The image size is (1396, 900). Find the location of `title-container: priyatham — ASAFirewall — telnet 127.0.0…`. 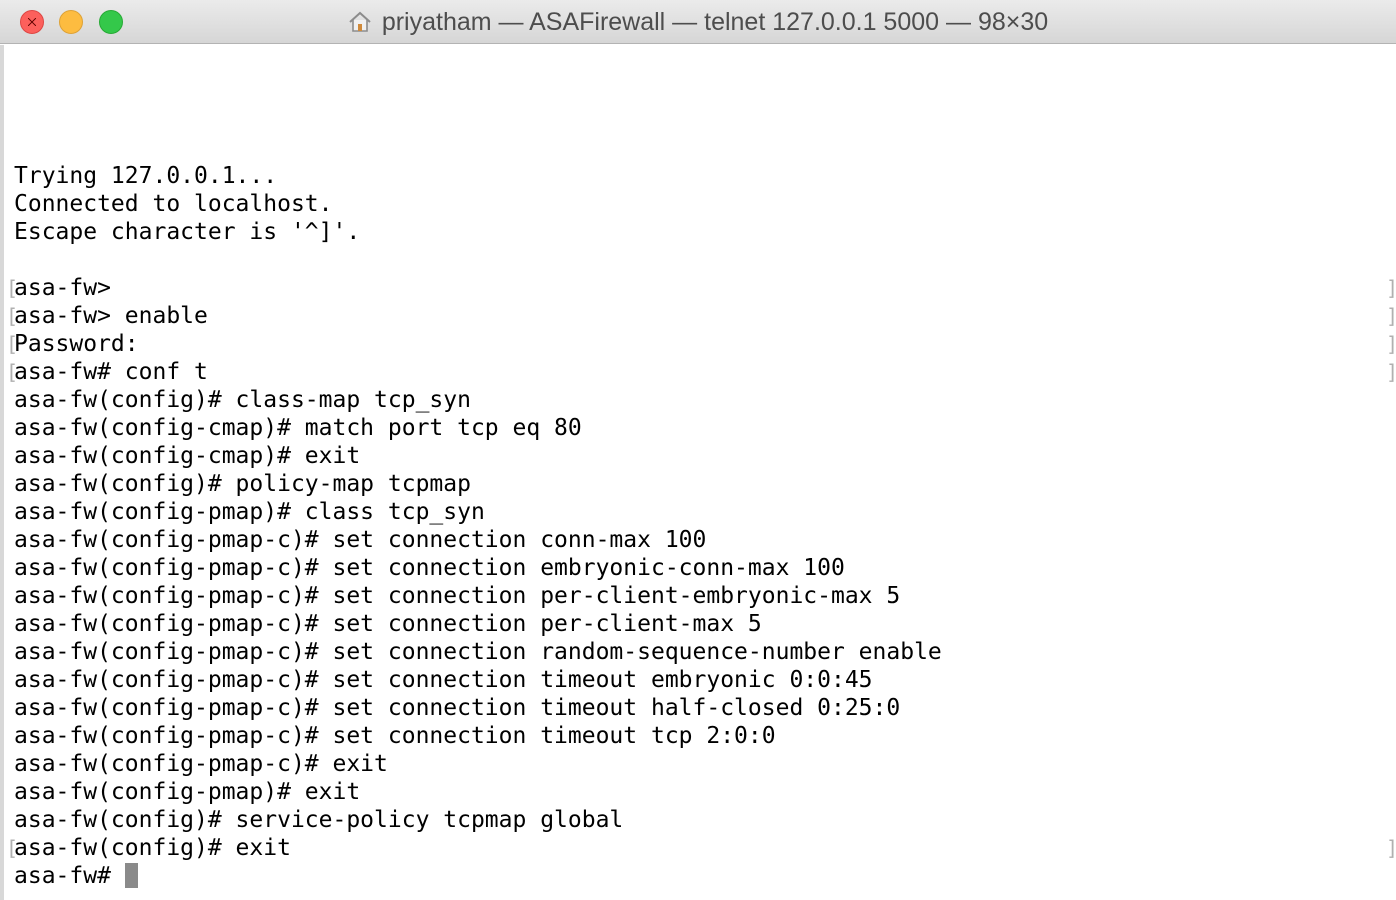

title-container: priyatham — ASAFirewall — telnet 127.0.0… is located at coordinates (698, 22).